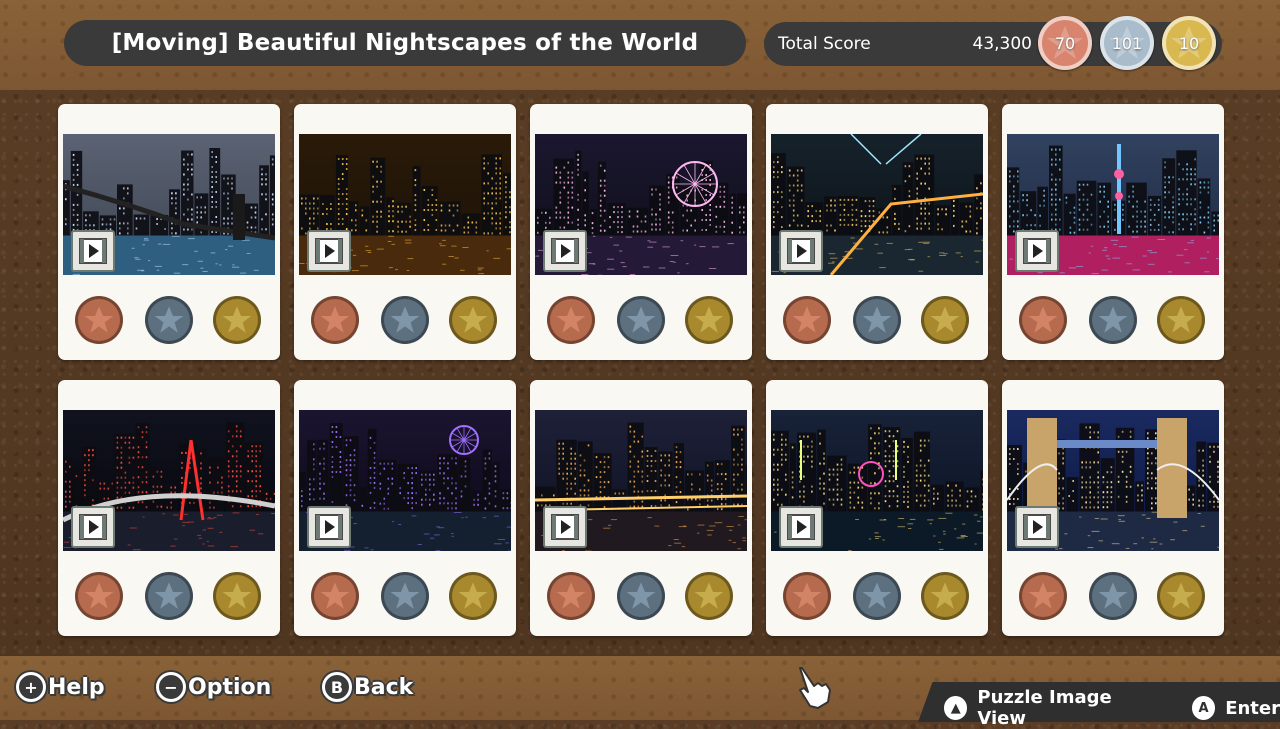 The image size is (1280, 729). I want to click on plus-icon: +, so click(31, 687).